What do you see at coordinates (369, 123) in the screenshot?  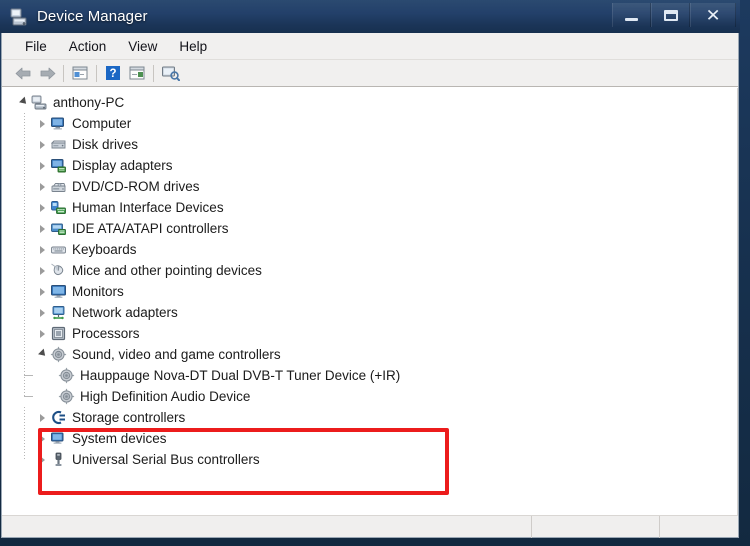 I see `tree-item-computer: Computer` at bounding box center [369, 123].